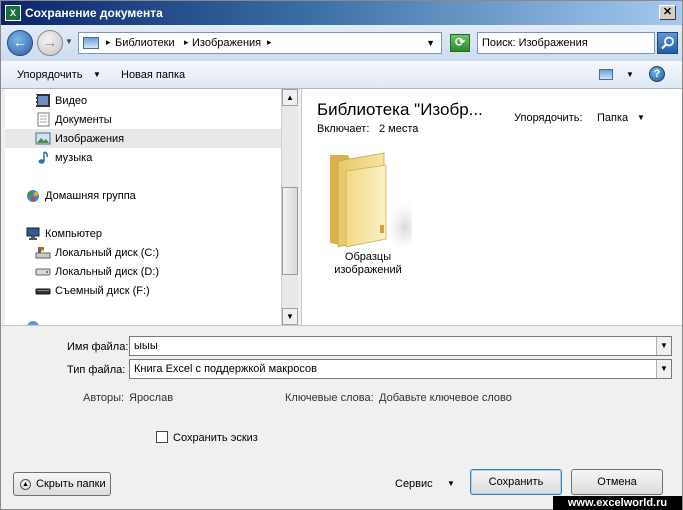 The width and height of the screenshot is (683, 510). What do you see at coordinates (641, 117) in the screenshot?
I see `arrange-dropdown-icon: ▼` at bounding box center [641, 117].